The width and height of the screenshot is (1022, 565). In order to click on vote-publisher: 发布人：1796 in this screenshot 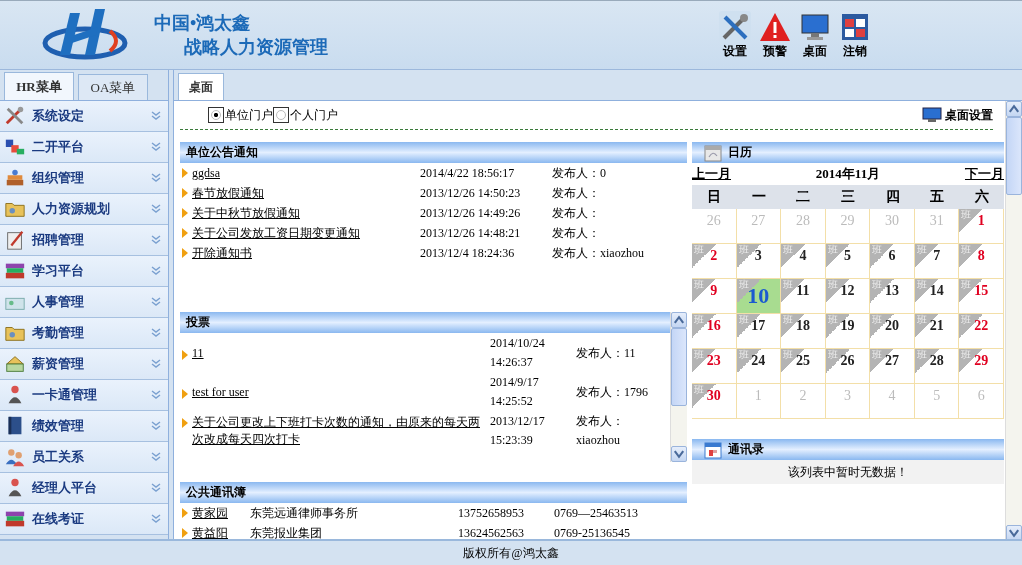, I will do `click(612, 392)`.